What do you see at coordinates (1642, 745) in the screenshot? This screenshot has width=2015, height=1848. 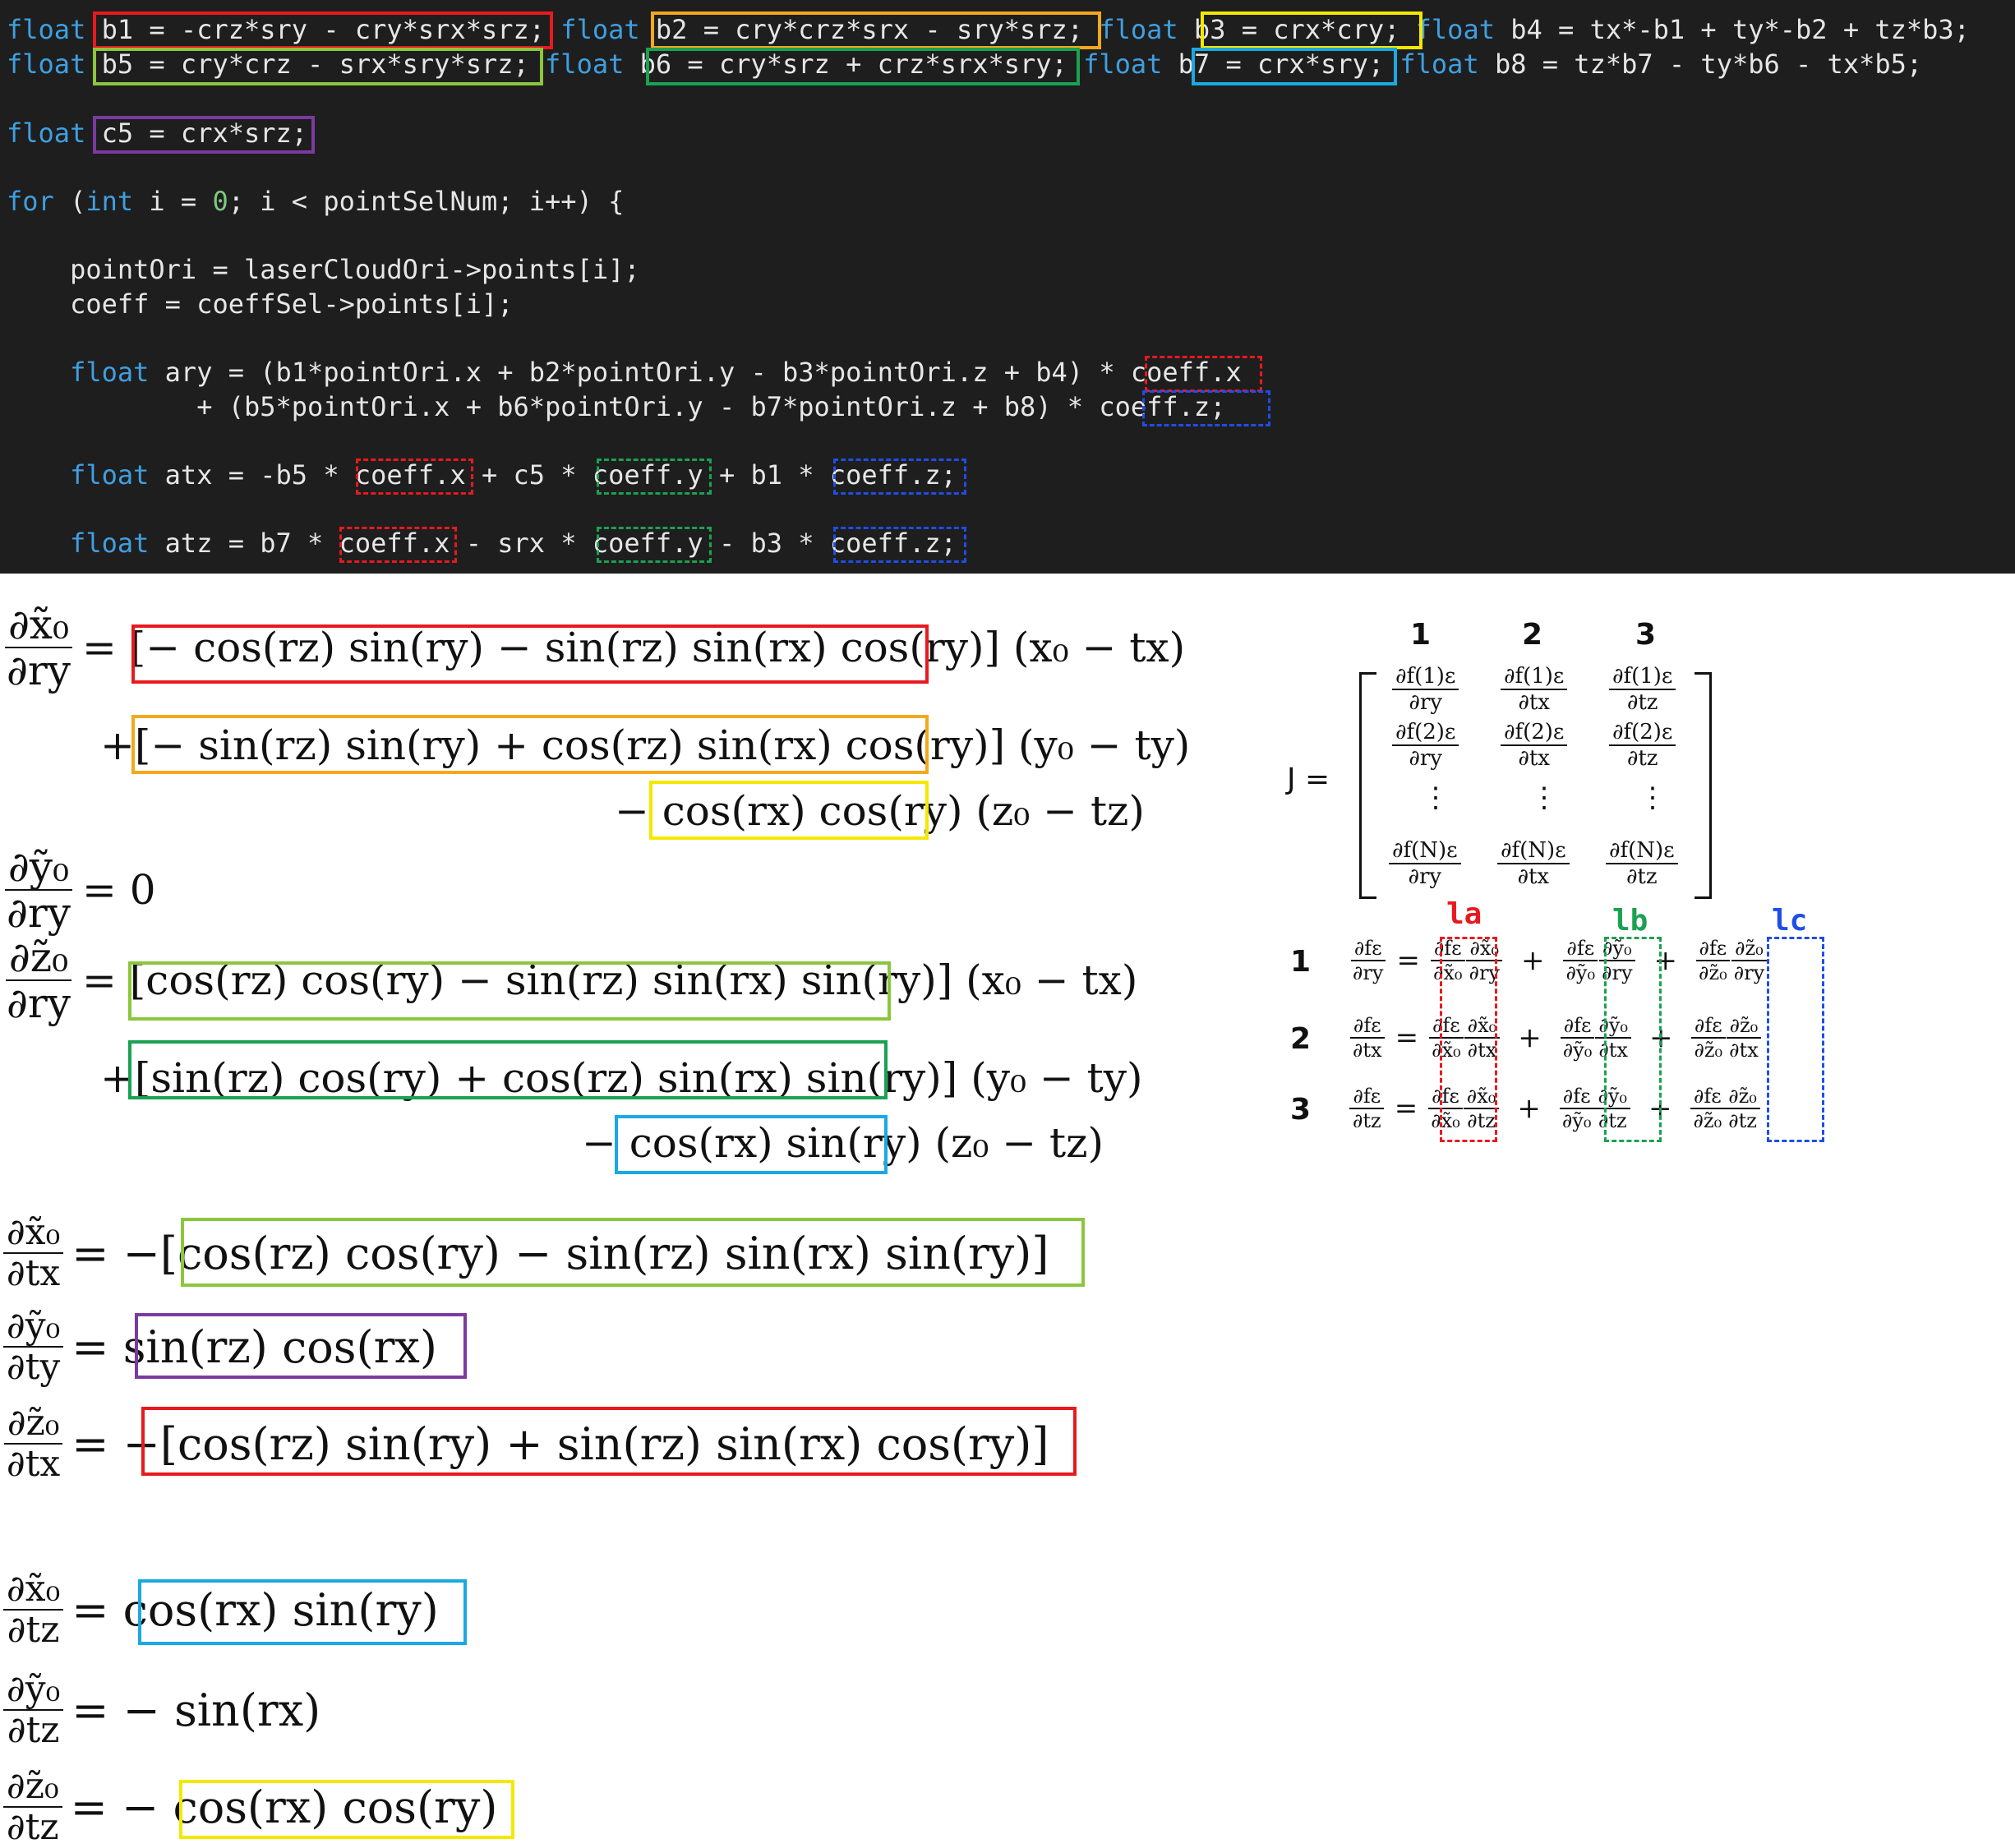 I see `jac-r2c3: ∂f(2)ε ∂tz` at bounding box center [1642, 745].